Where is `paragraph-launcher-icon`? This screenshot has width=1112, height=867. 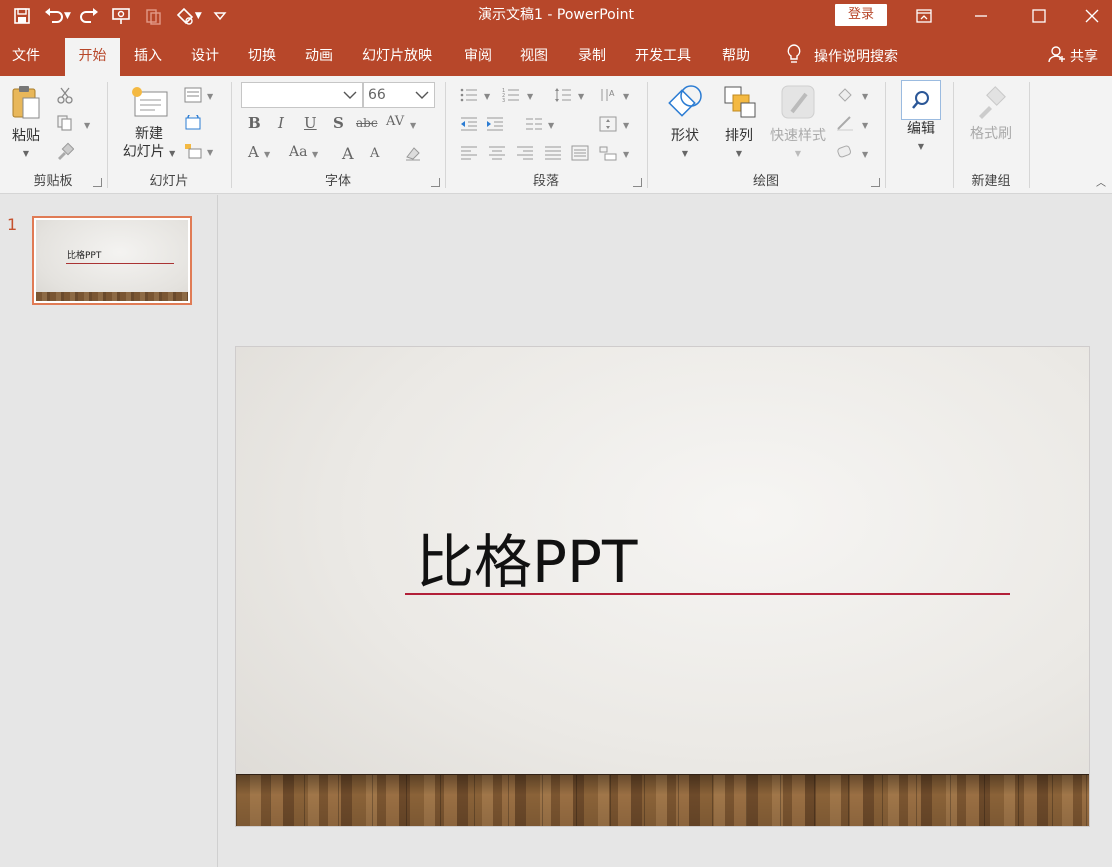
paragraph-launcher-icon is located at coordinates (637, 182).